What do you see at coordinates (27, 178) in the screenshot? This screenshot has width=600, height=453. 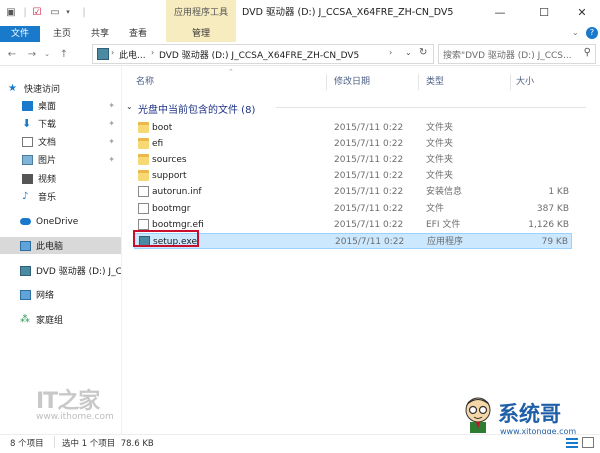 I see `videos-icon` at bounding box center [27, 178].